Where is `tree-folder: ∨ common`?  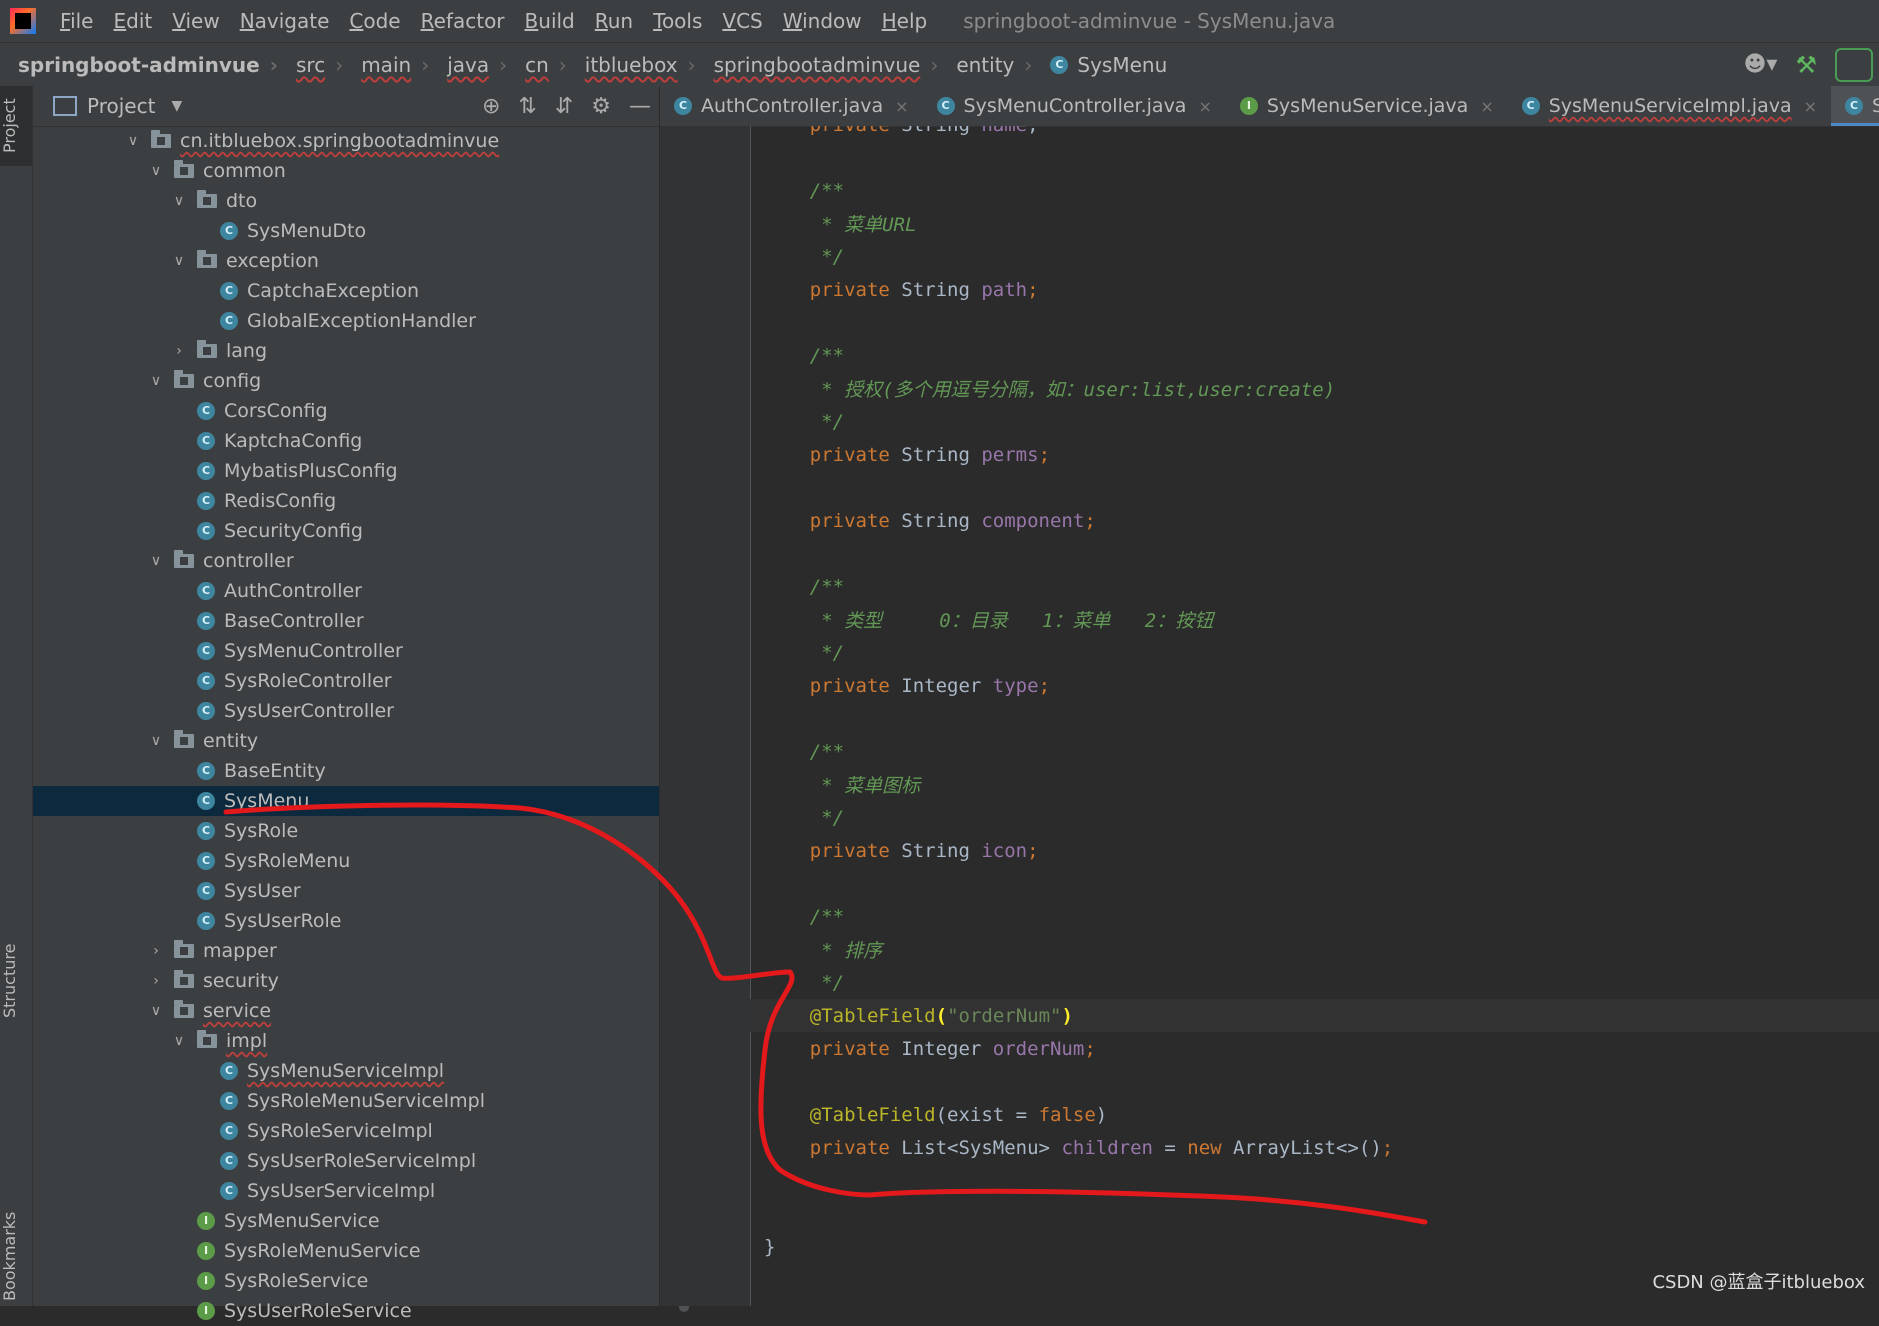
tree-folder: ∨ common is located at coordinates (346, 171).